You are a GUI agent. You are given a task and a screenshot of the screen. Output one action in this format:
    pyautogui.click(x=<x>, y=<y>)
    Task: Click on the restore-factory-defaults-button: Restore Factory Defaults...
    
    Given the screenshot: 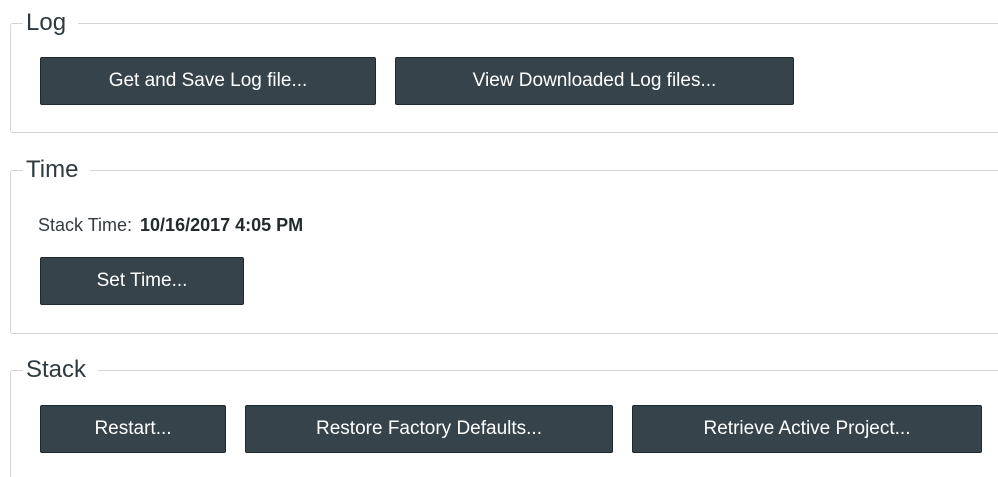 What is the action you would take?
    pyautogui.click(x=429, y=429)
    